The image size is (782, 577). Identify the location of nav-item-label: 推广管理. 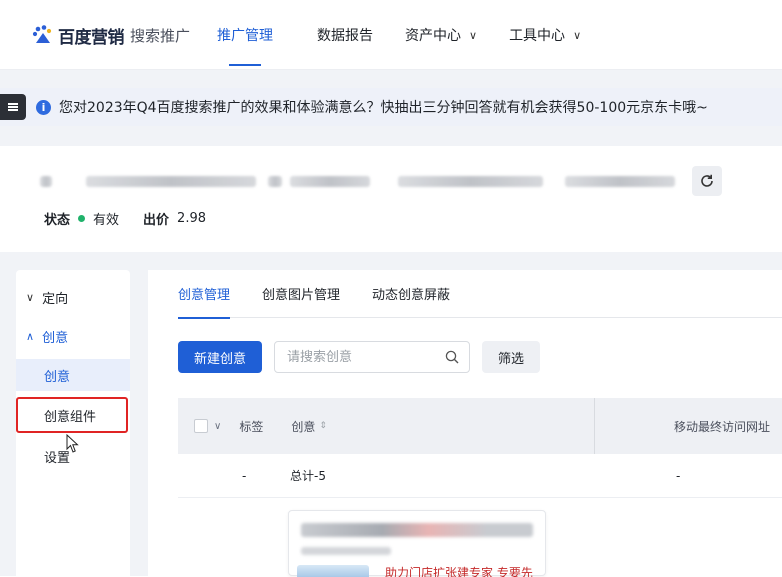
(245, 36).